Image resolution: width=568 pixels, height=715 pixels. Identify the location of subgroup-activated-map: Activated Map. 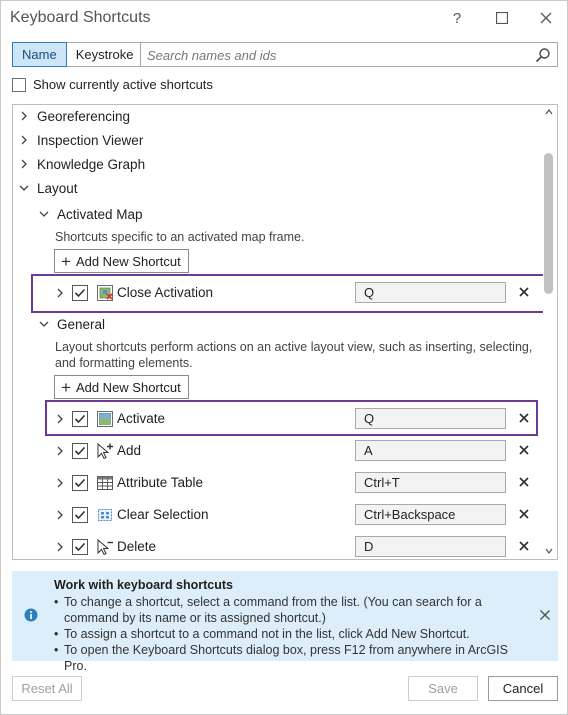
(91, 214).